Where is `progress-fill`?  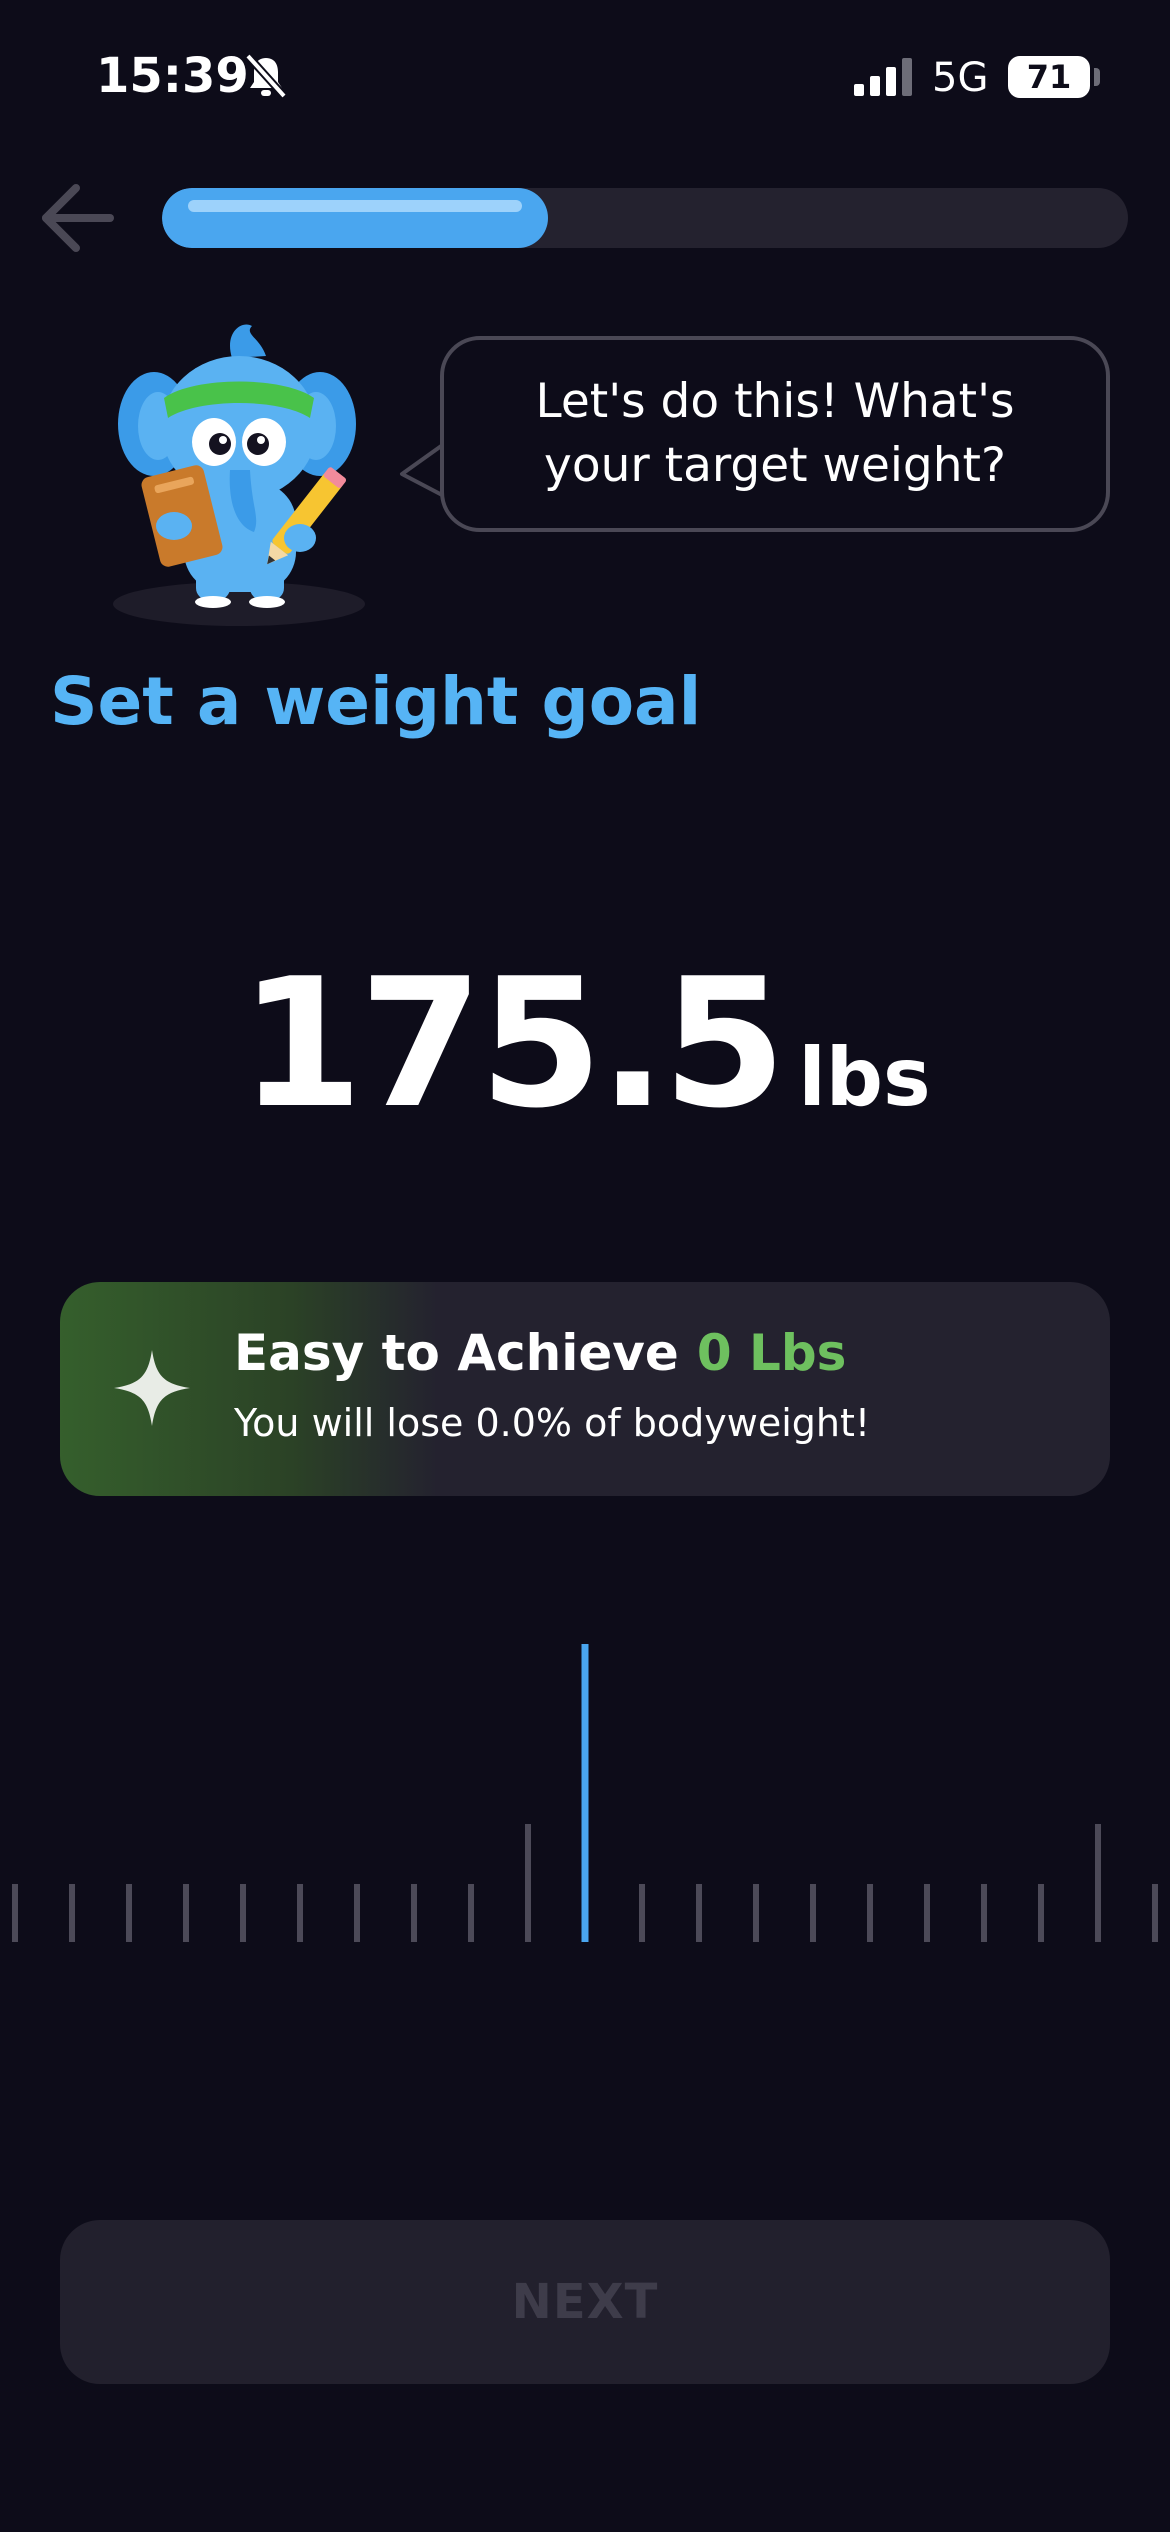 progress-fill is located at coordinates (355, 218).